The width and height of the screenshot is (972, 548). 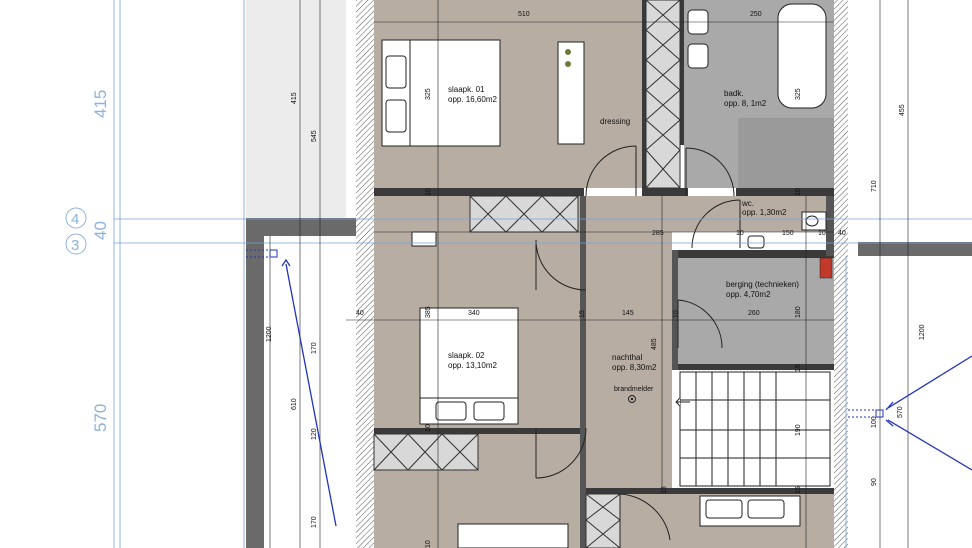 What do you see at coordinates (428, 192) in the screenshot?
I see `dim-10-a: 10` at bounding box center [428, 192].